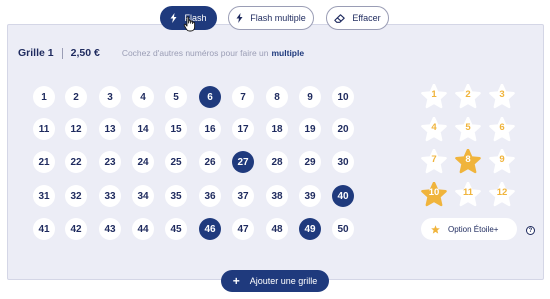 This screenshot has height=299, width=550. I want to click on star-number-button: 11, so click(468, 195).